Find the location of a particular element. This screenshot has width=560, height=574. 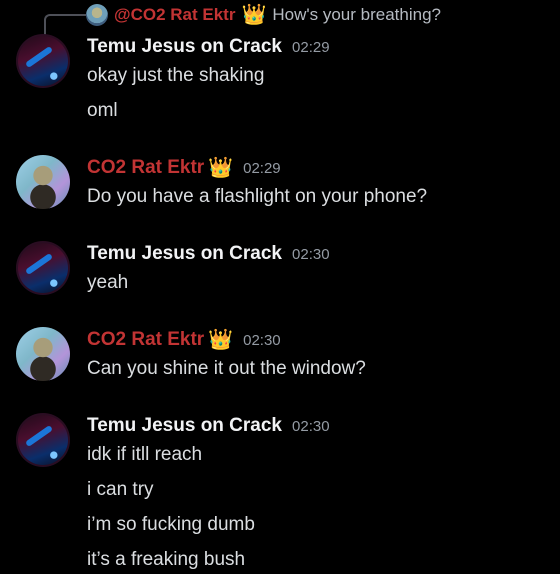

message-text: Can you shine it out the window? is located at coordinates (226, 368).